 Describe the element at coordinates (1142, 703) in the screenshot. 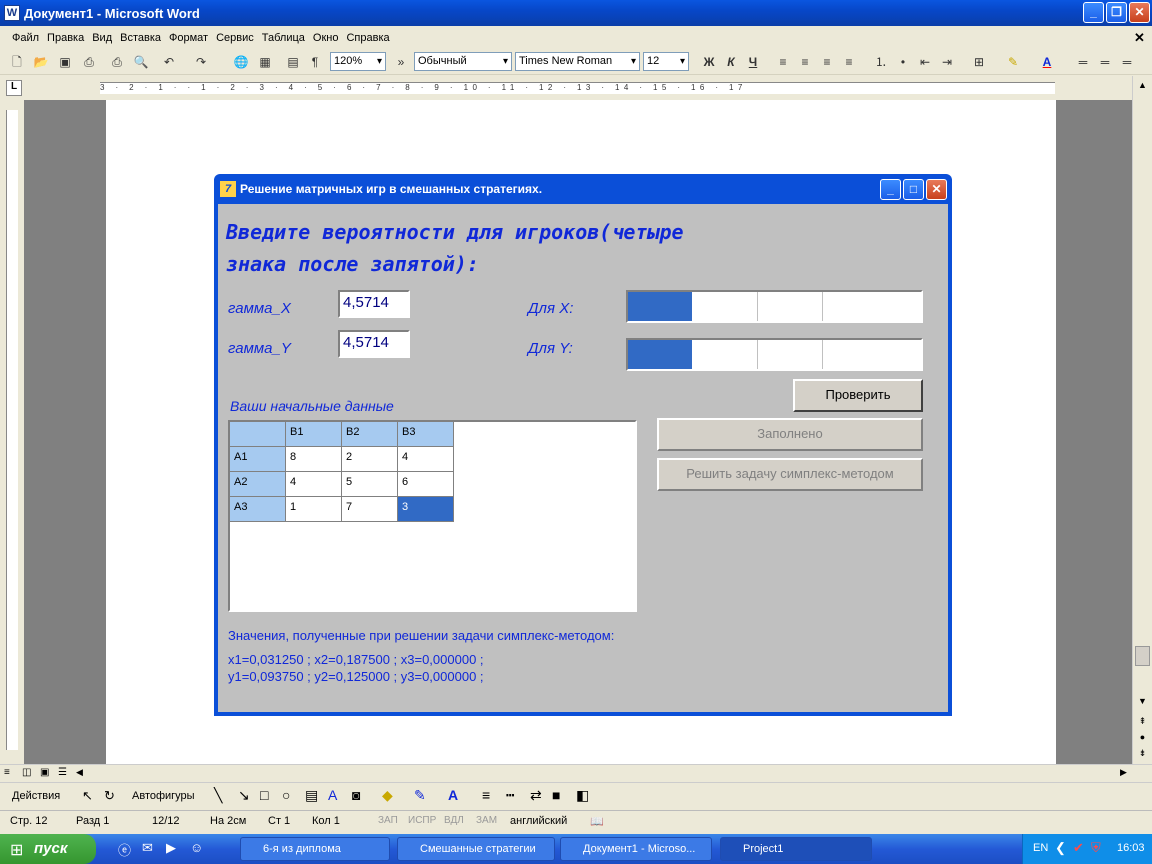

I see `scroll-down-icon: ▼` at that location.